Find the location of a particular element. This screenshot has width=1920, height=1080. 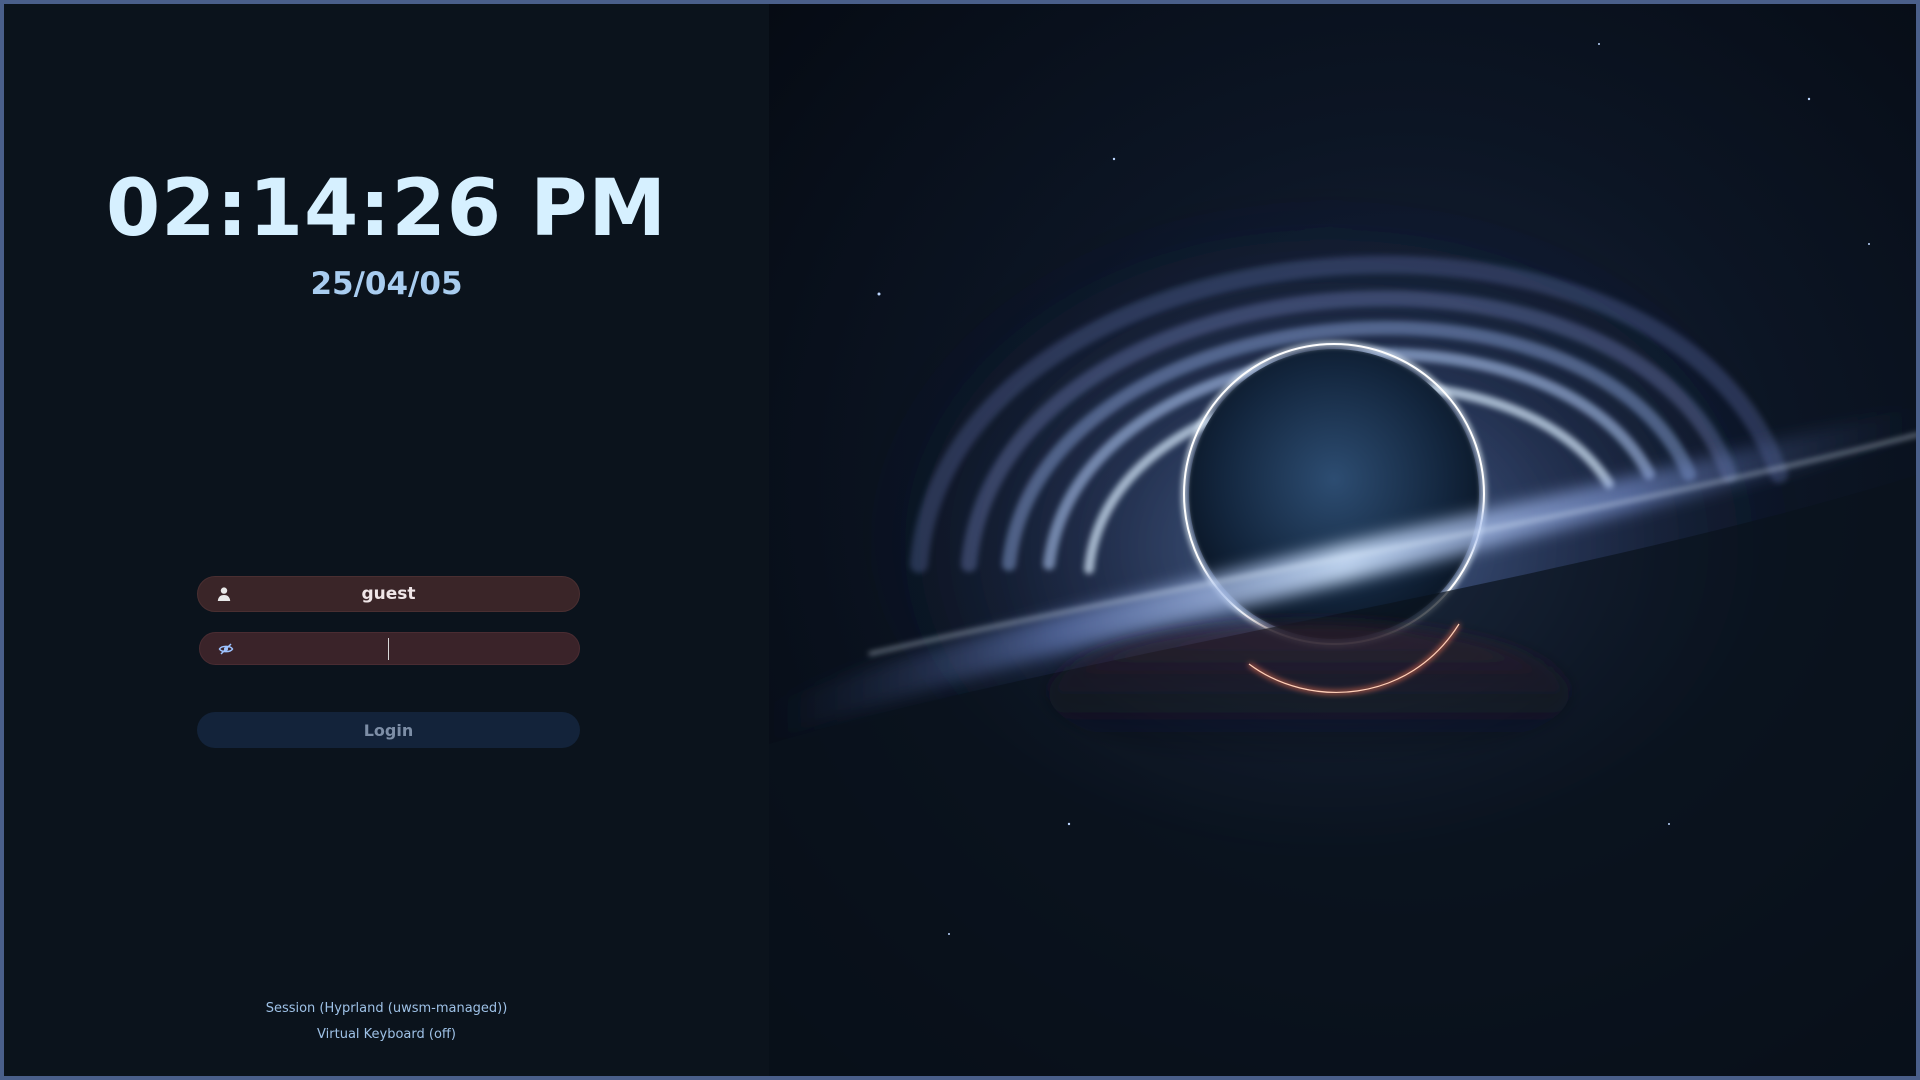

username-field: guest is located at coordinates (388, 594).